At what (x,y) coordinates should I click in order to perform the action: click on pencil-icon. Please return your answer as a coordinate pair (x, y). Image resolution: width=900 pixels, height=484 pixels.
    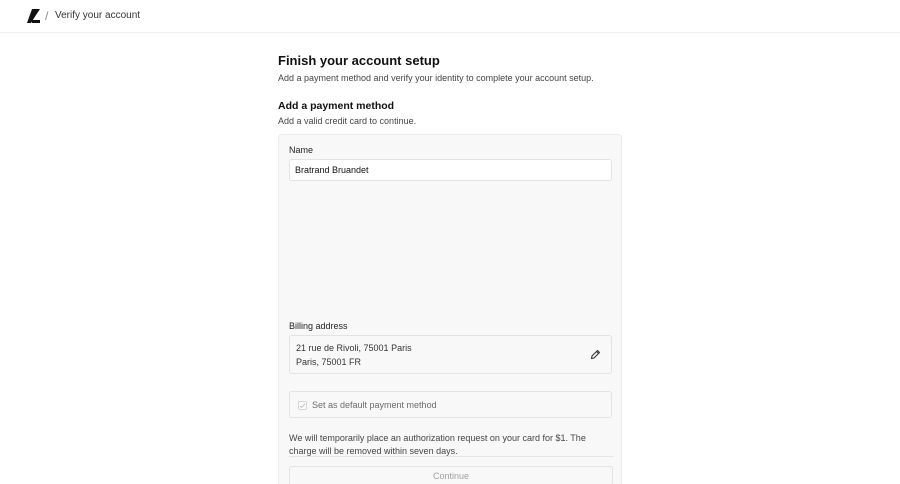
    Looking at the image, I should click on (595, 354).